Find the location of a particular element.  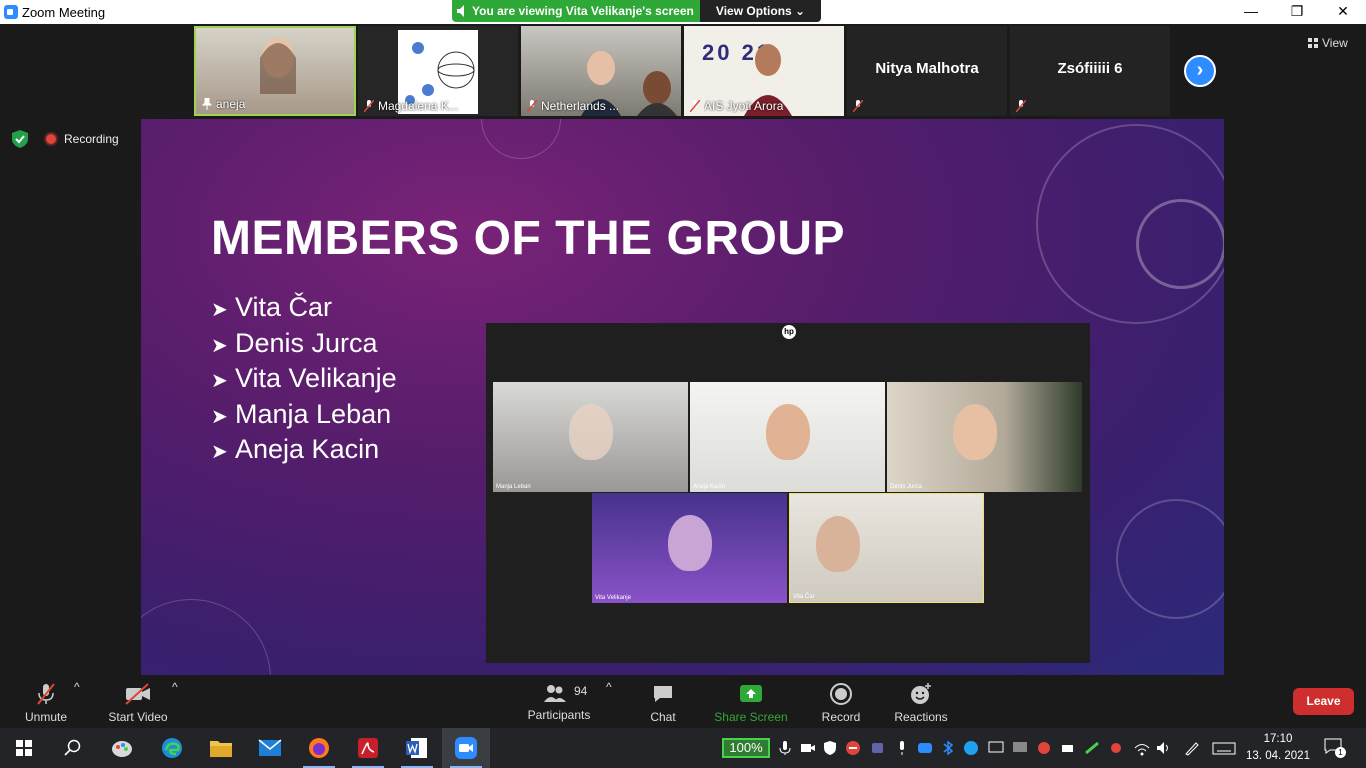

mic-tray-icon is located at coordinates (902, 748).